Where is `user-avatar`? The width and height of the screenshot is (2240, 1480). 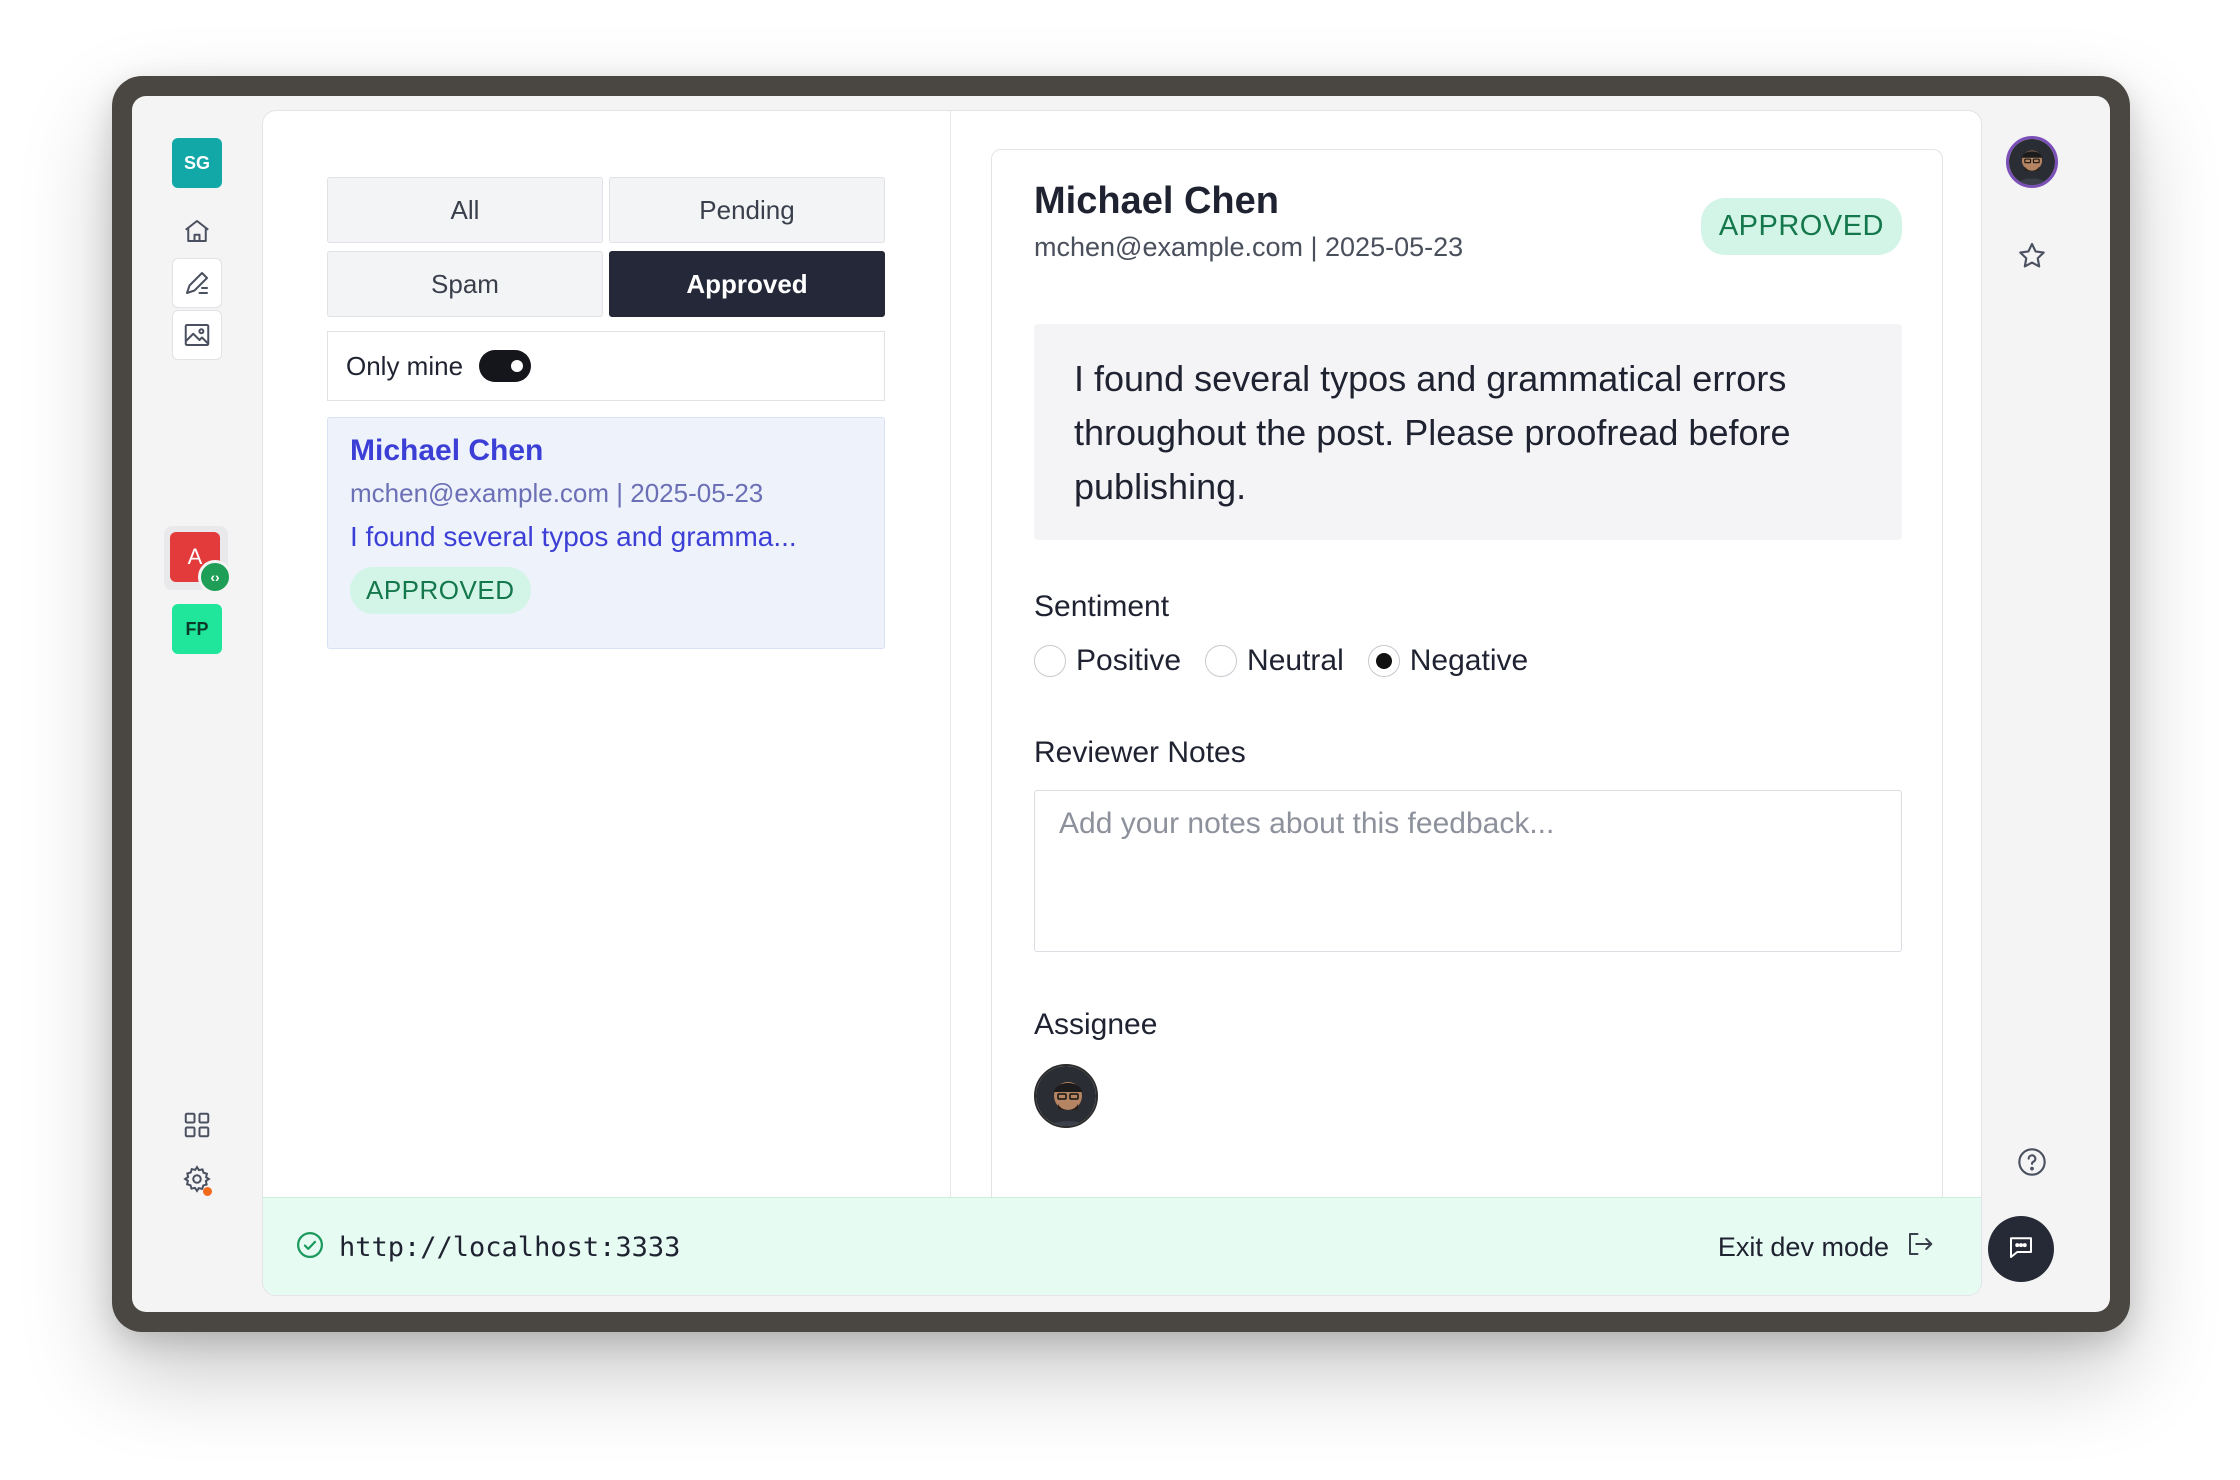 user-avatar is located at coordinates (2032, 162).